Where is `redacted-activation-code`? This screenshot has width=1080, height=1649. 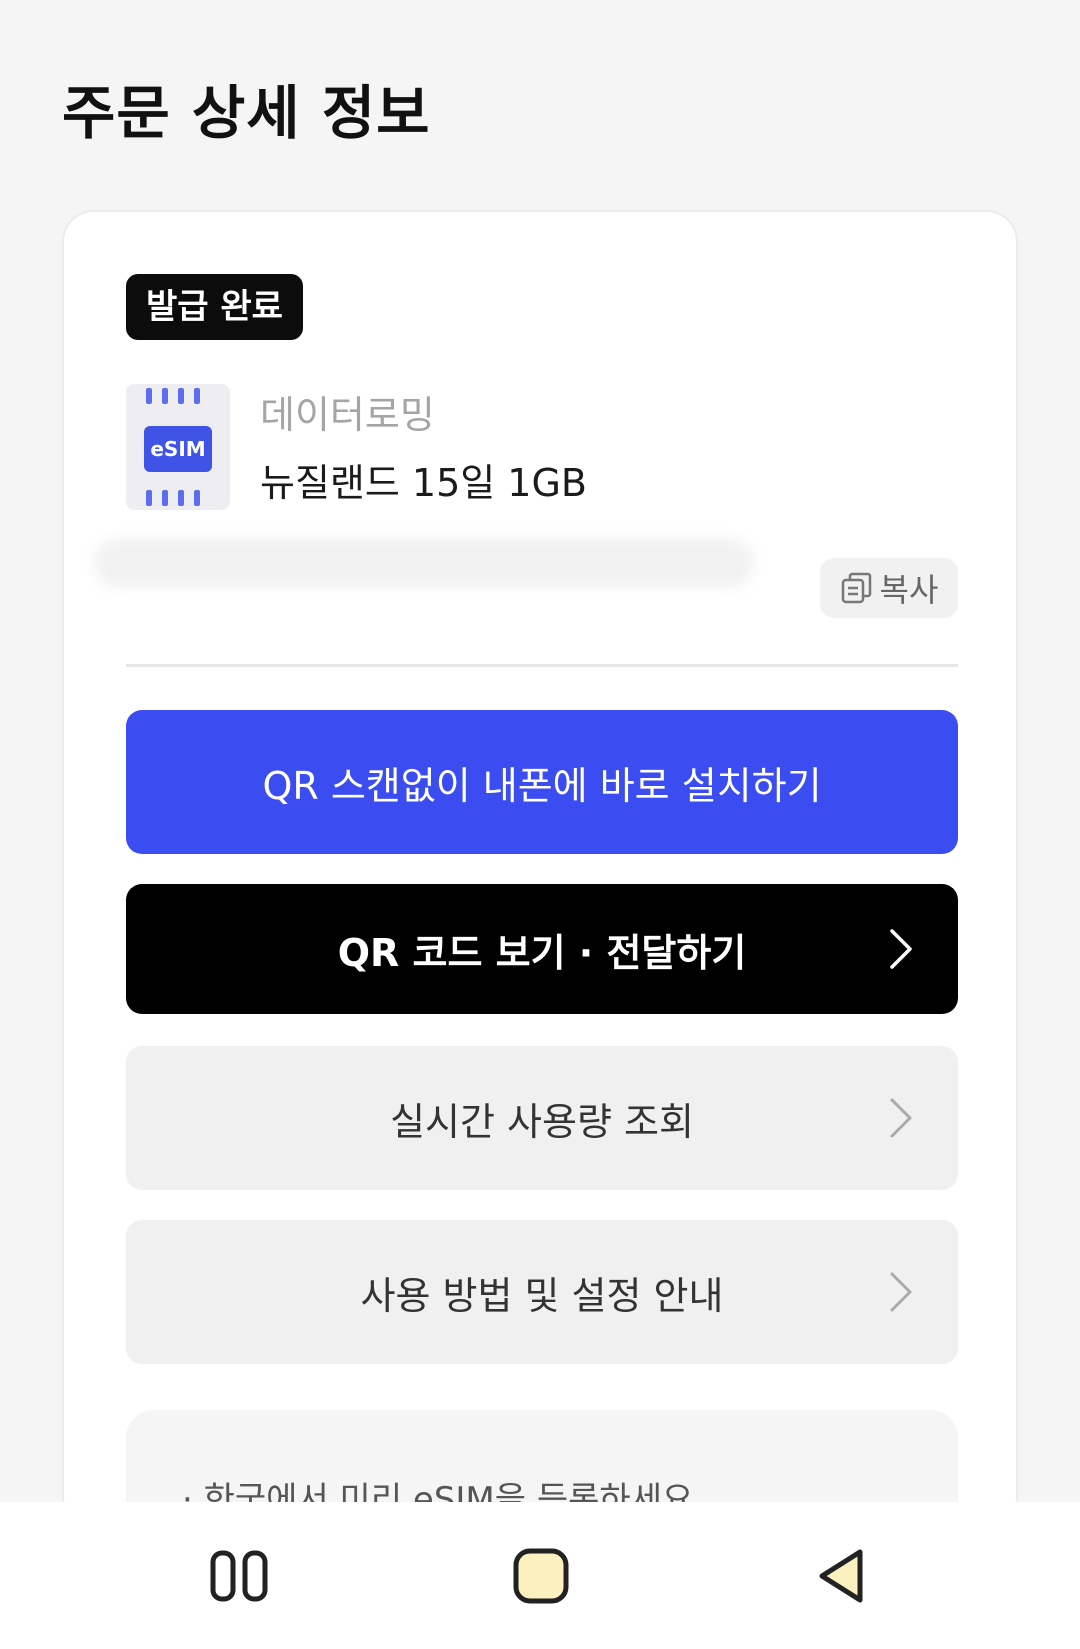
redacted-activation-code is located at coordinates (424, 563).